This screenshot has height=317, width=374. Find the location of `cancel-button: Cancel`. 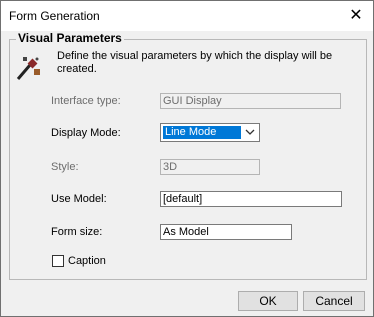

cancel-button: Cancel is located at coordinates (334, 301).